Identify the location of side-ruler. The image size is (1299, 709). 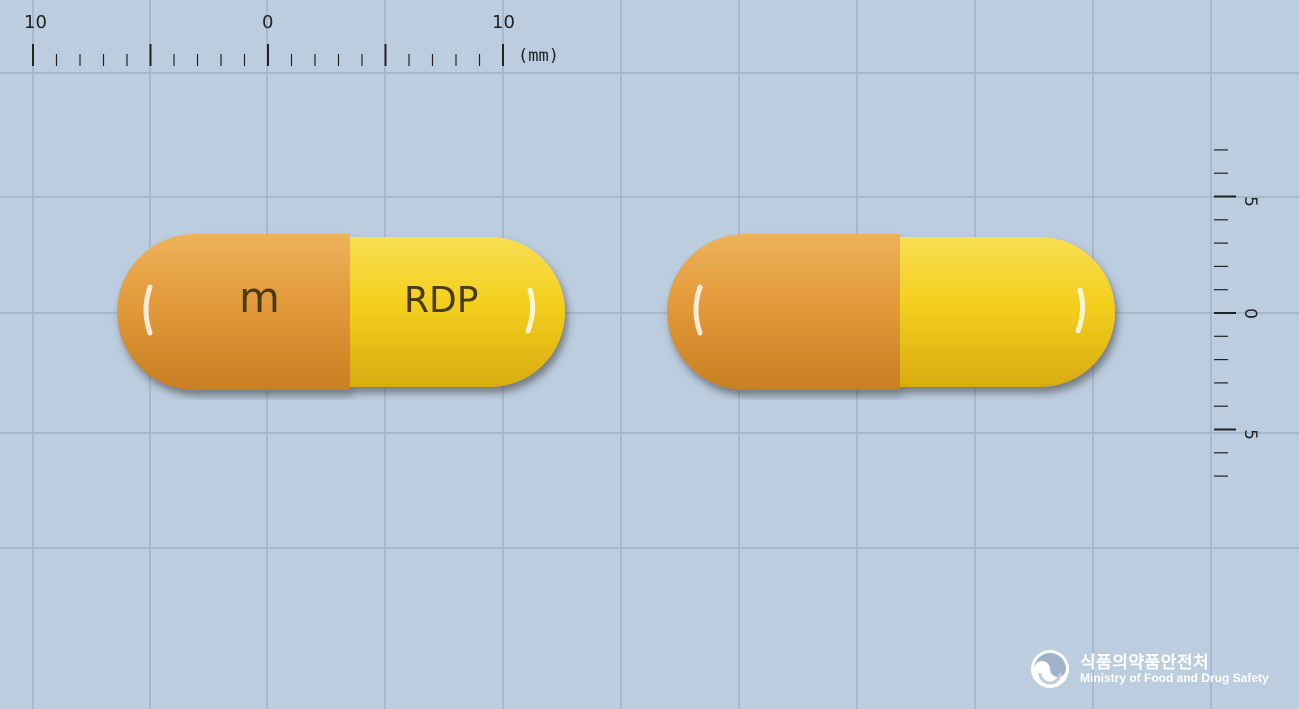
(1225, 313).